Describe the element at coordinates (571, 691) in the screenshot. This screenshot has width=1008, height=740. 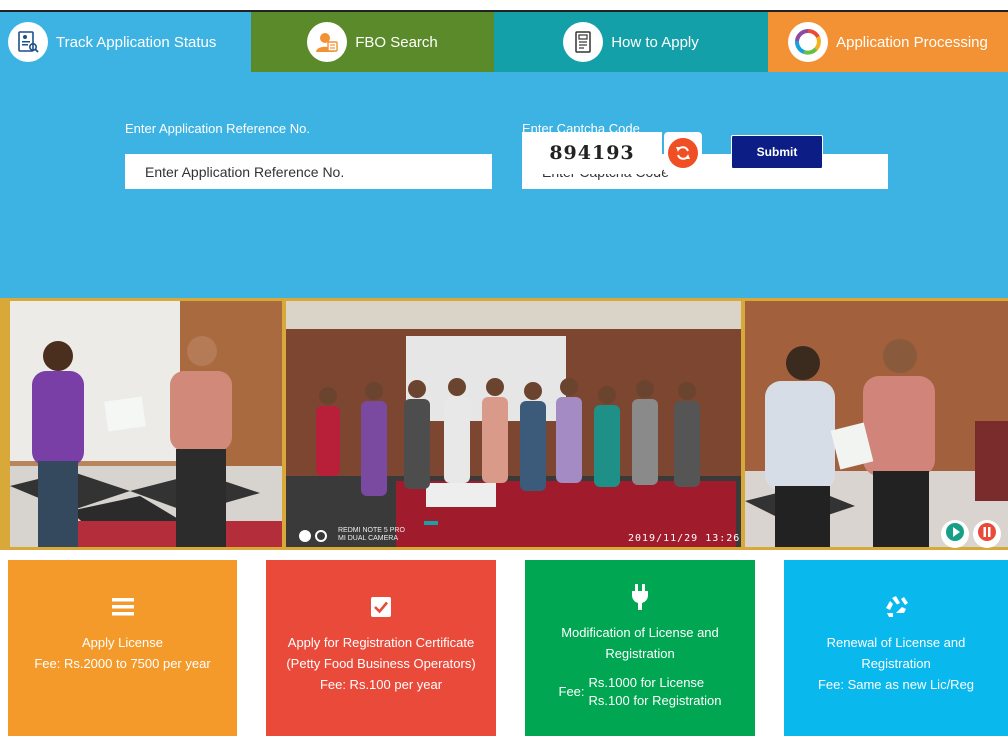
I see `card-fee-label: Fee:` at that location.